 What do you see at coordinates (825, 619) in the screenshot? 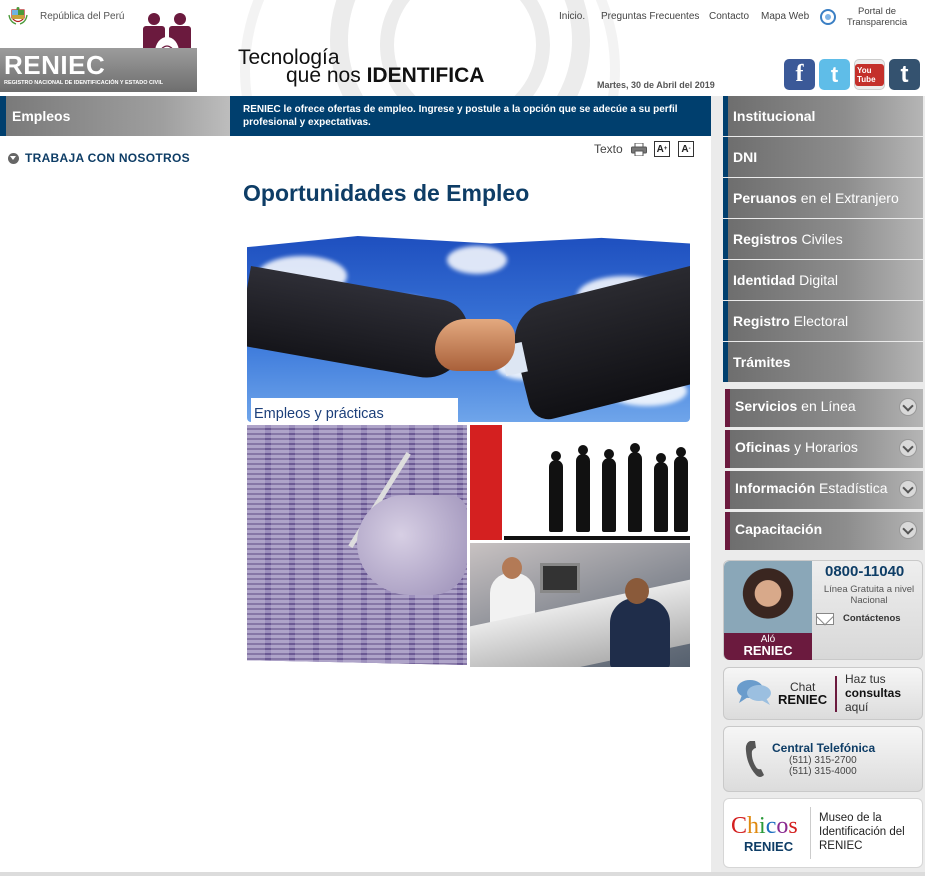
I see `mail-icon` at bounding box center [825, 619].